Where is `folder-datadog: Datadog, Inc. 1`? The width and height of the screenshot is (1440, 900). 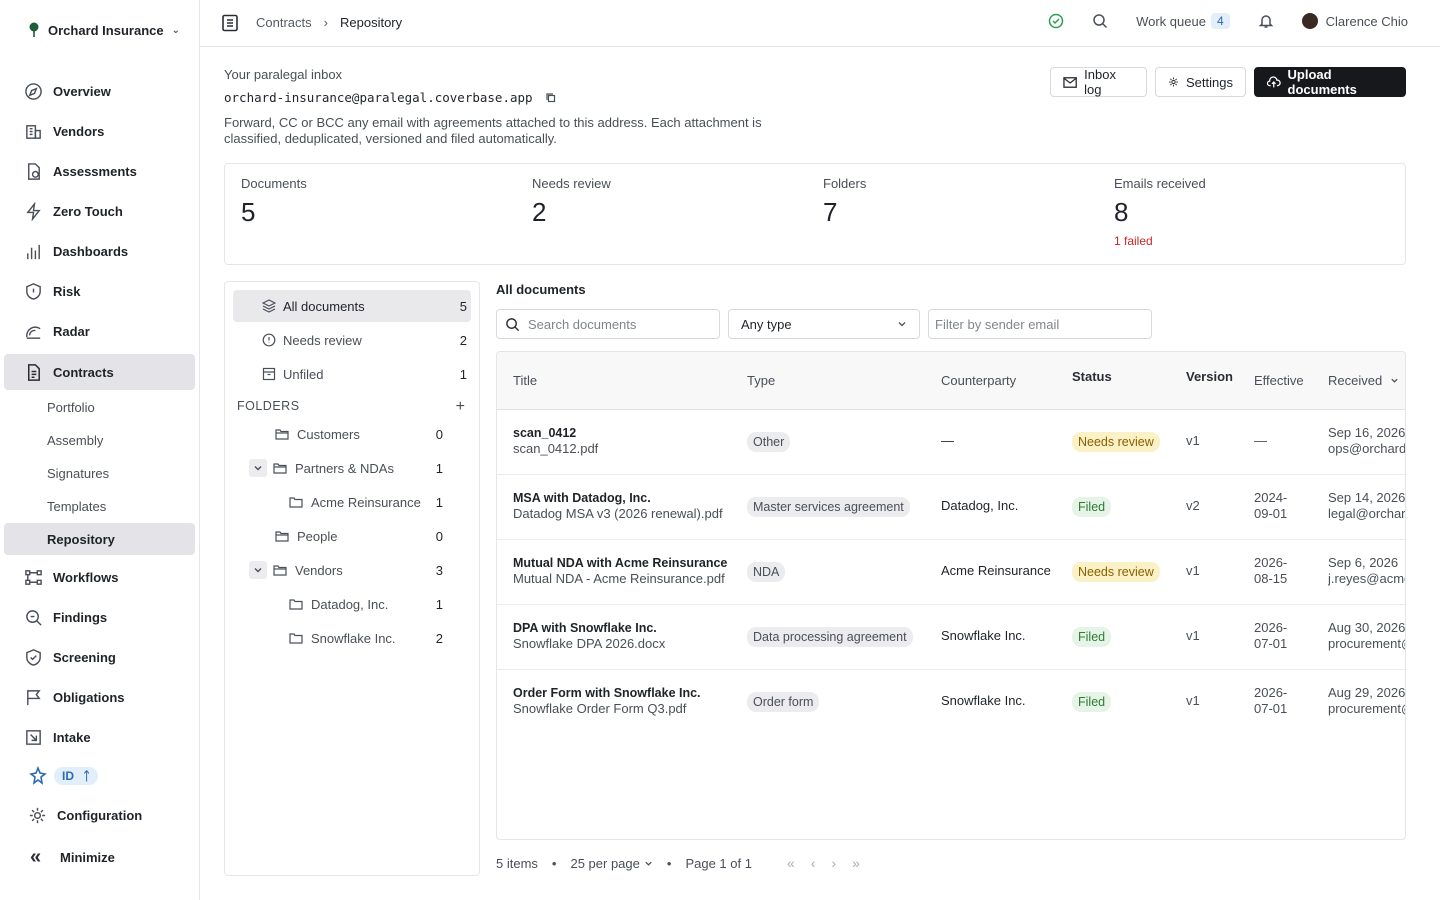 folder-datadog: Datadog, Inc. 1 is located at coordinates (340, 604).